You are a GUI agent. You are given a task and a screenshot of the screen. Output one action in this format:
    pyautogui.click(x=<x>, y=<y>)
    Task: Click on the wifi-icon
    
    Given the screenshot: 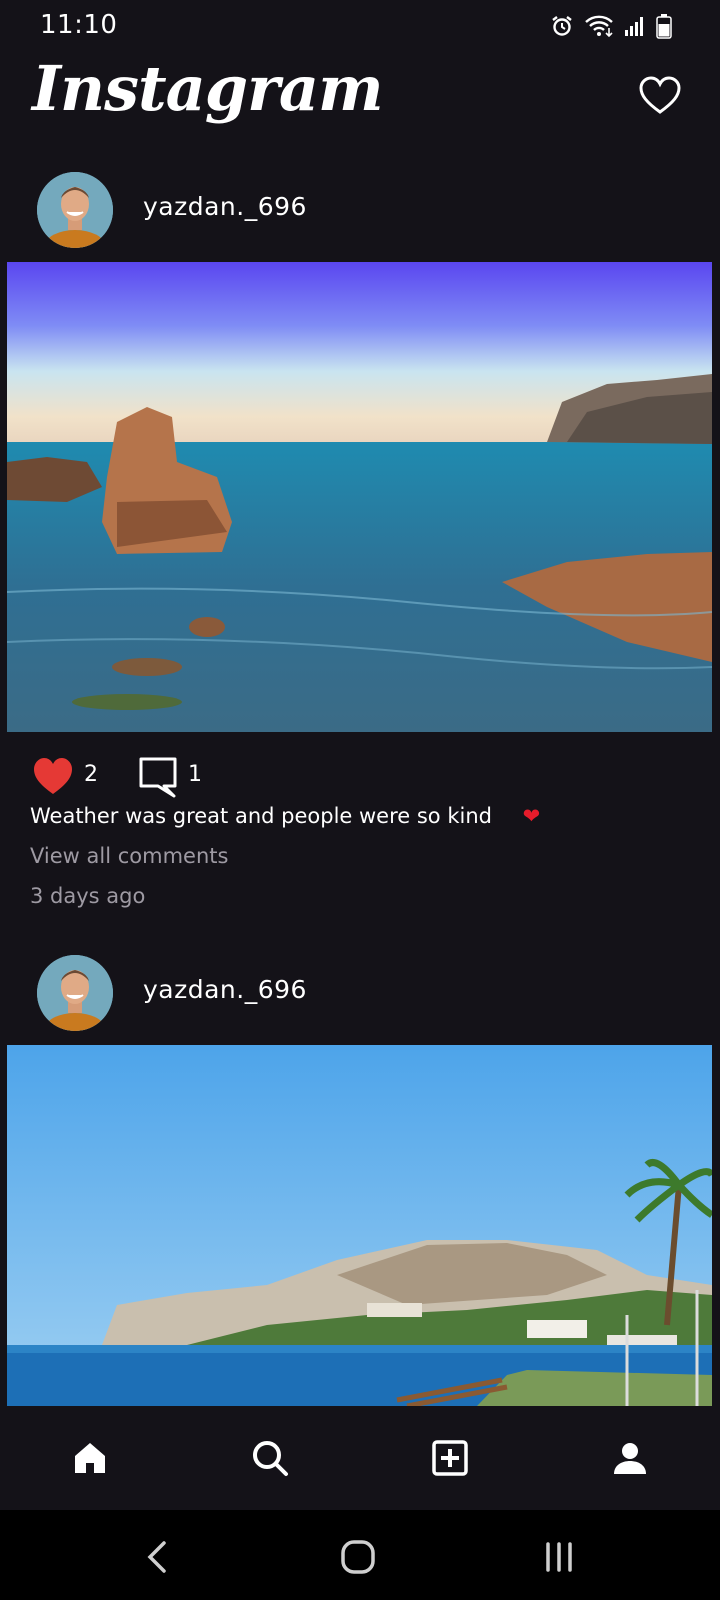 What is the action you would take?
    pyautogui.click(x=599, y=26)
    